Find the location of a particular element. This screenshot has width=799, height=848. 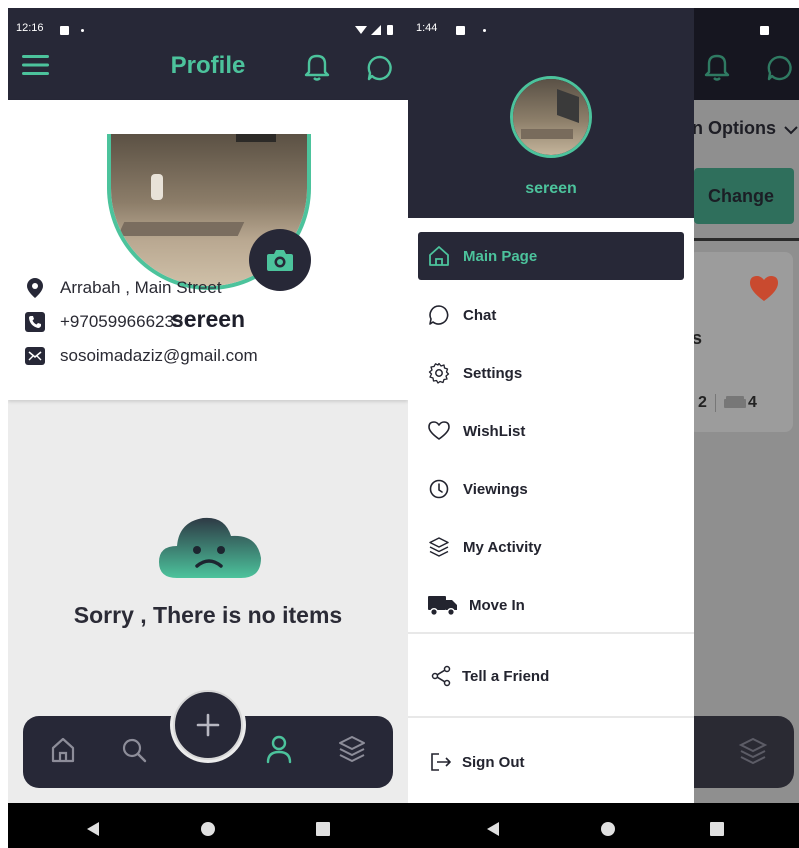

background-listing-card: s 2 4 is located at coordinates (740, 342).